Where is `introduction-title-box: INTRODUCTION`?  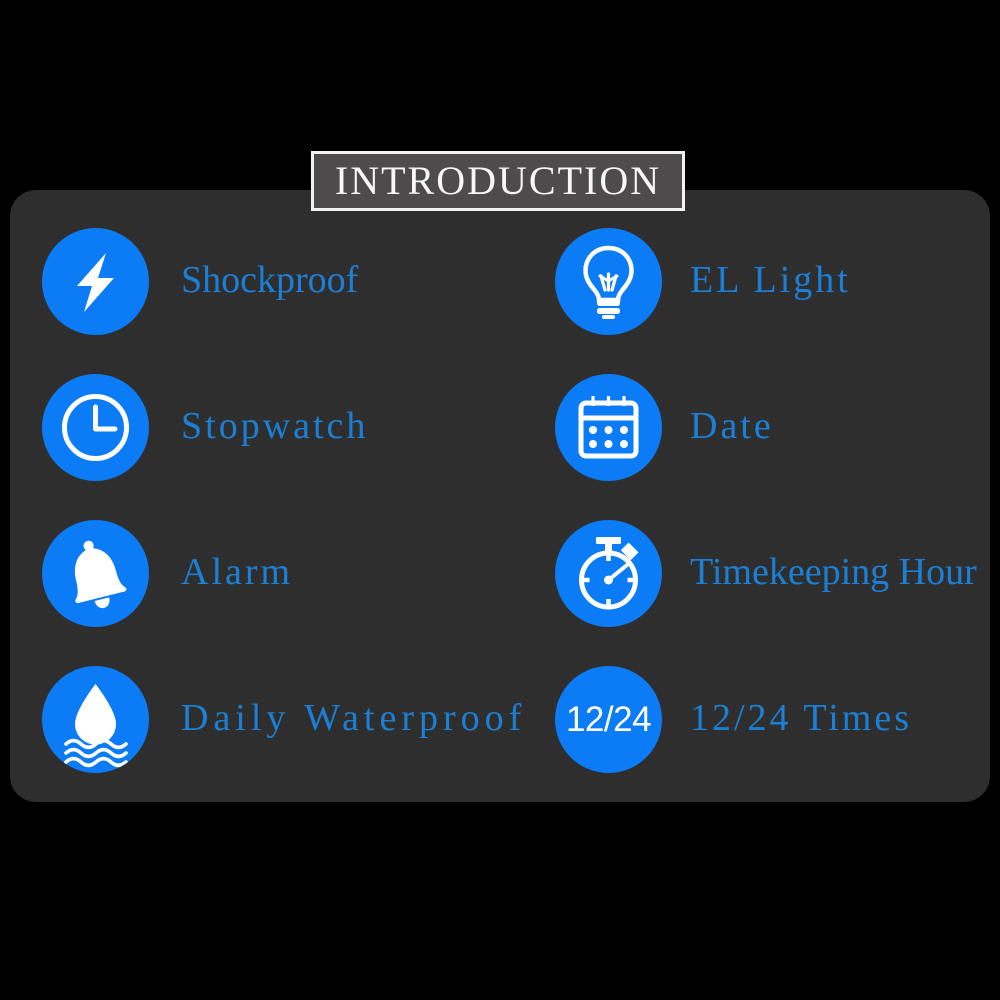 introduction-title-box: INTRODUCTION is located at coordinates (498, 181).